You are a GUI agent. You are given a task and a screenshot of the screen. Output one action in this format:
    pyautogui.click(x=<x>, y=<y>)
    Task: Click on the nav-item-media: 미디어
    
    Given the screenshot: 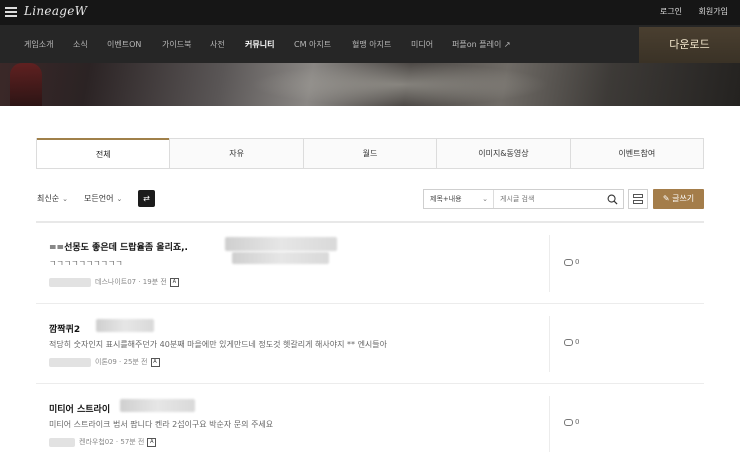 What is the action you would take?
    pyautogui.click(x=422, y=44)
    